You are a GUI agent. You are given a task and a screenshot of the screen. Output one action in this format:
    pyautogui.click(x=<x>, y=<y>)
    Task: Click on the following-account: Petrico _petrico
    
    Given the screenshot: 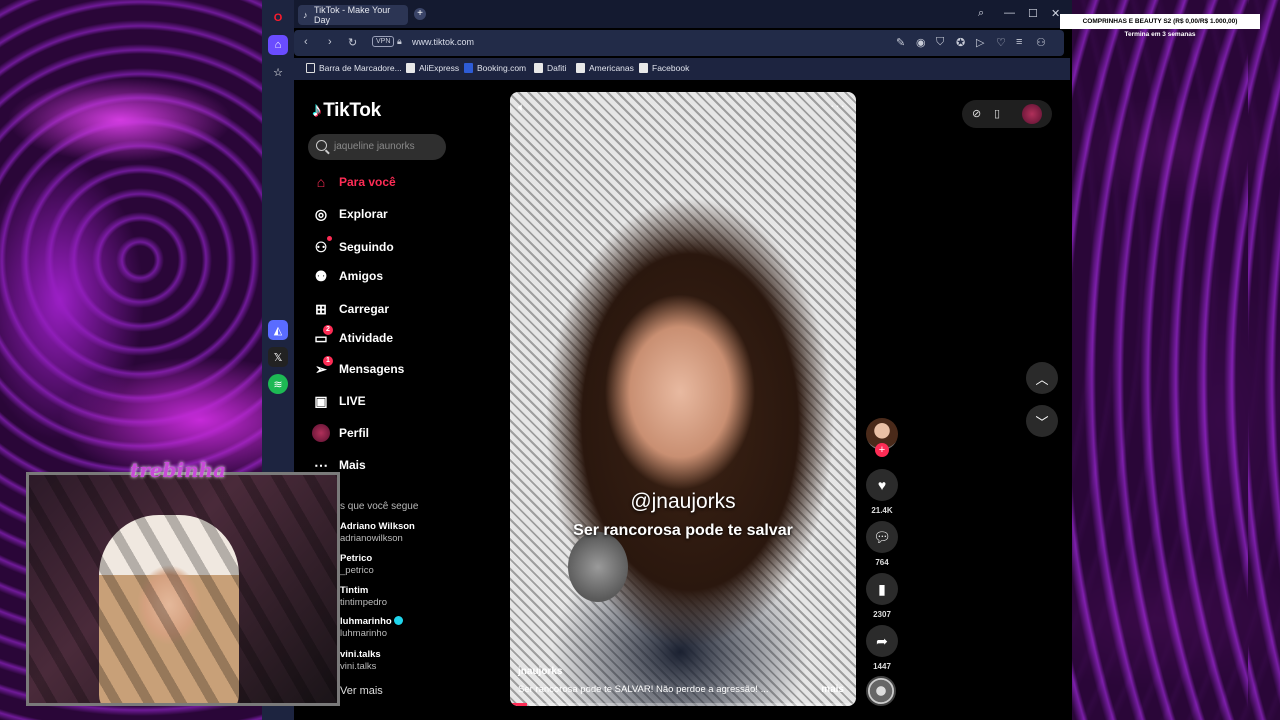 What is the action you would take?
    pyautogui.click(x=357, y=565)
    